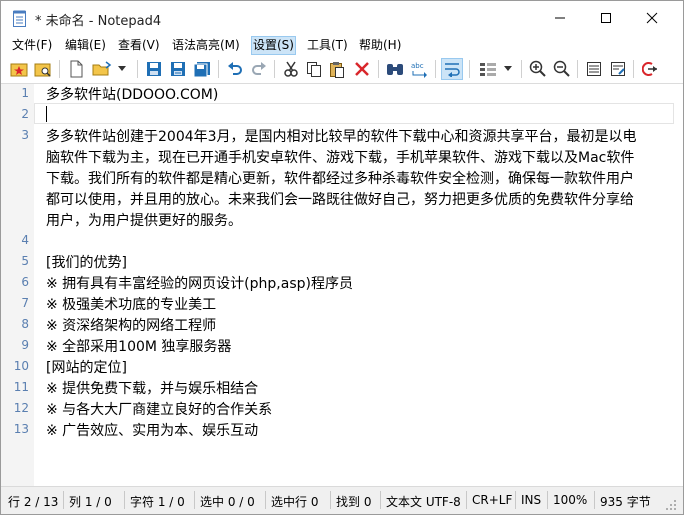  What do you see at coordinates (21, 429) in the screenshot?
I see `line-number: 13` at bounding box center [21, 429].